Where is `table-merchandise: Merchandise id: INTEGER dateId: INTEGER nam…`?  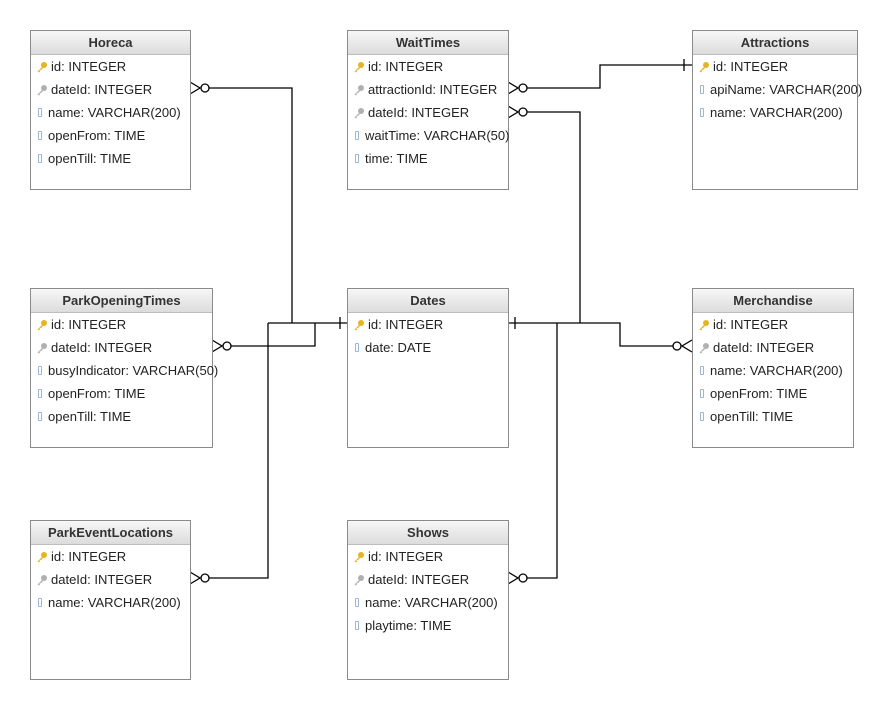
table-merchandise: Merchandise id: INTEGER dateId: INTEGER nam… is located at coordinates (773, 368).